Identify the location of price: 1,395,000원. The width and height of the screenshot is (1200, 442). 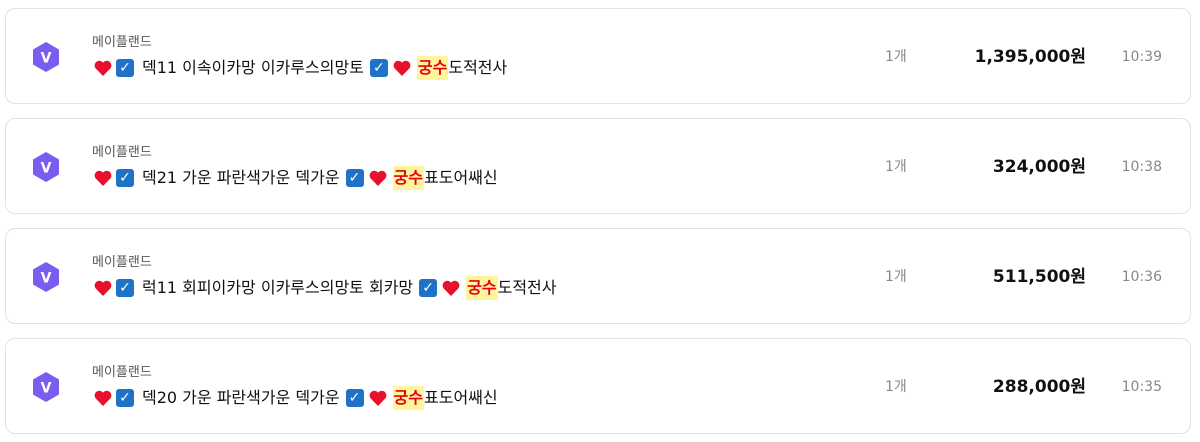
(1030, 57).